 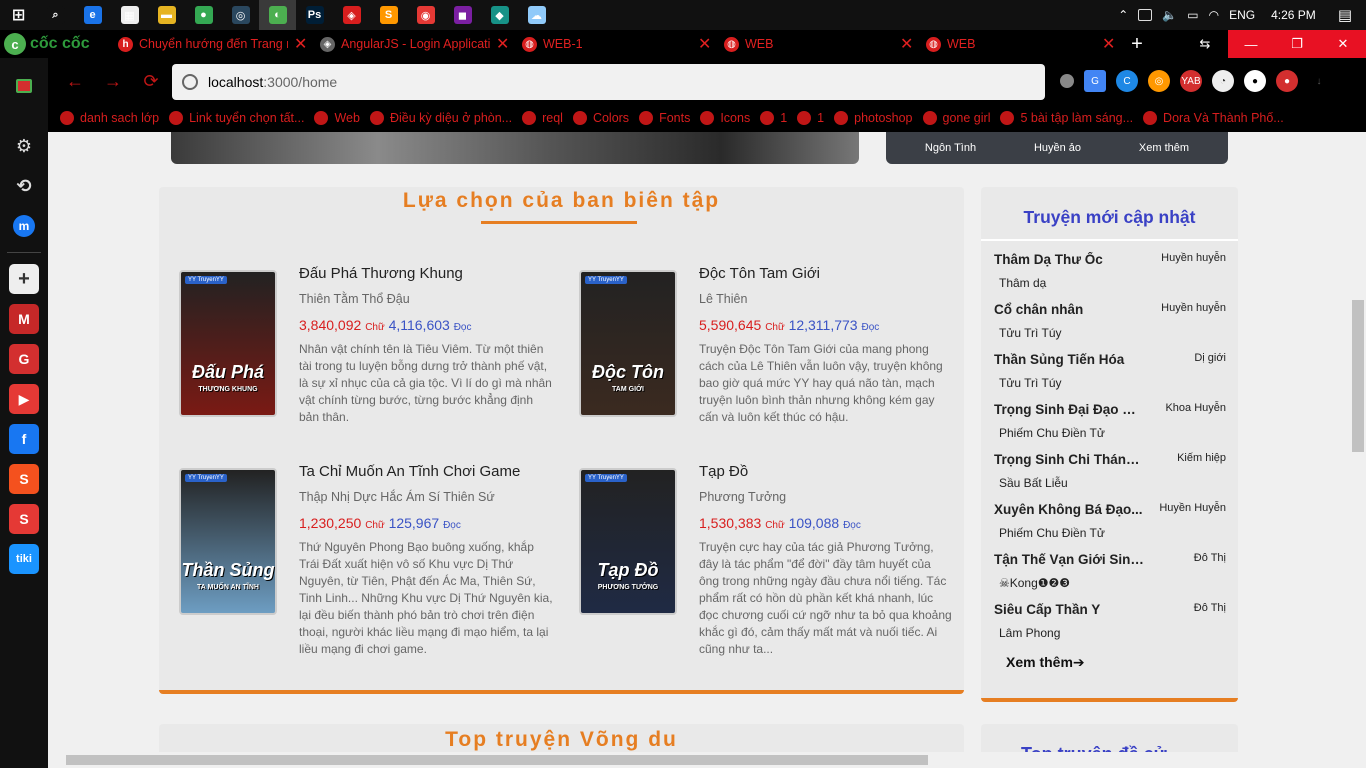 What do you see at coordinates (351, 15) in the screenshot?
I see `garena-icon: ◈` at bounding box center [351, 15].